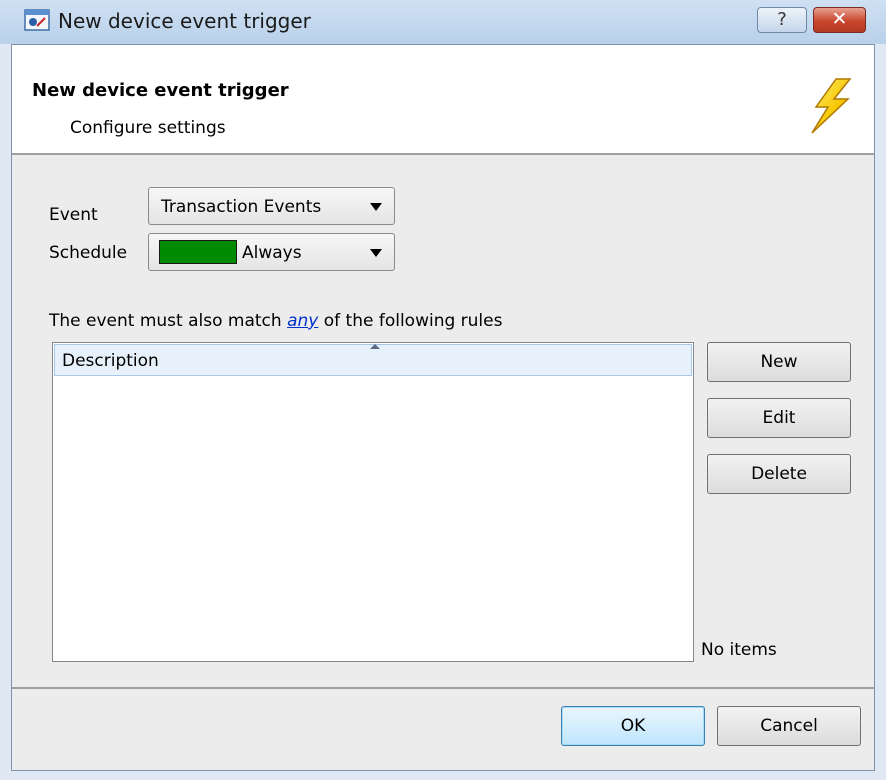  I want to click on header-title: New device event trigger, so click(160, 90).